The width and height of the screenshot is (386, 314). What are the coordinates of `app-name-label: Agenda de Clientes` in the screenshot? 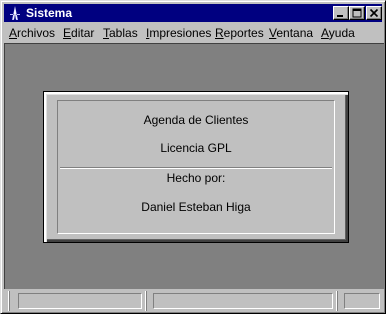 It's located at (196, 120).